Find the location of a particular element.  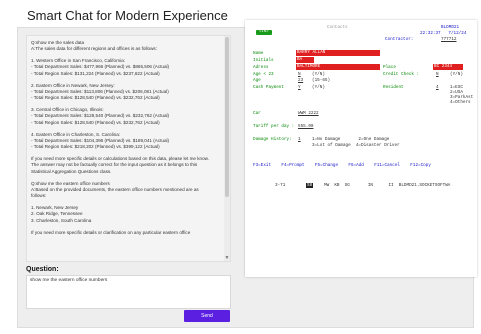

car-field: WWM 2222 is located at coordinates (308, 113).